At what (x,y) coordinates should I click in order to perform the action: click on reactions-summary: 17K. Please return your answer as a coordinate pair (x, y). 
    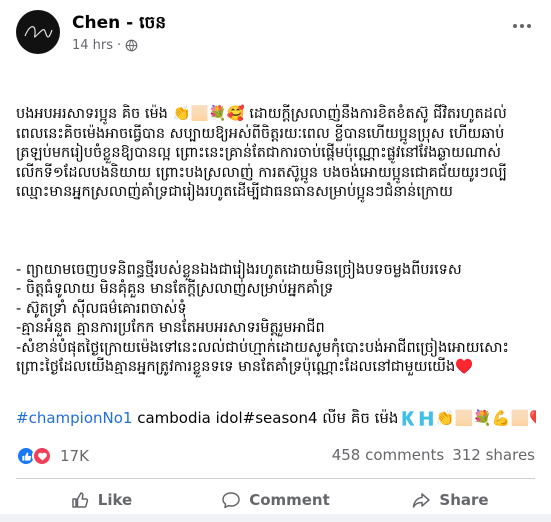
    Looking at the image, I should click on (52, 456).